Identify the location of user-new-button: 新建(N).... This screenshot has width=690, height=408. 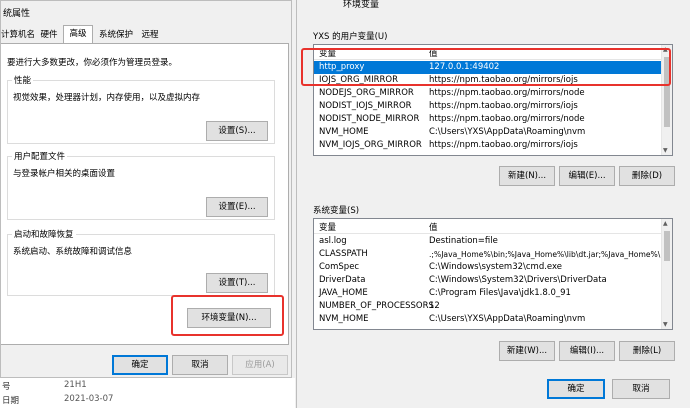
(527, 176).